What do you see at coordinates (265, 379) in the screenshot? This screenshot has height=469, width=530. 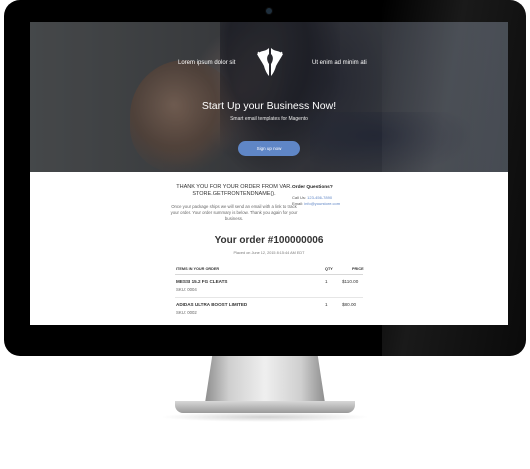 I see `monitor-stand-neck` at bounding box center [265, 379].